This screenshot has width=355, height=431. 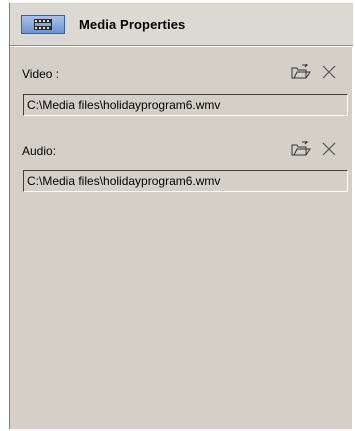 I want to click on audio-remove-button, so click(x=329, y=149).